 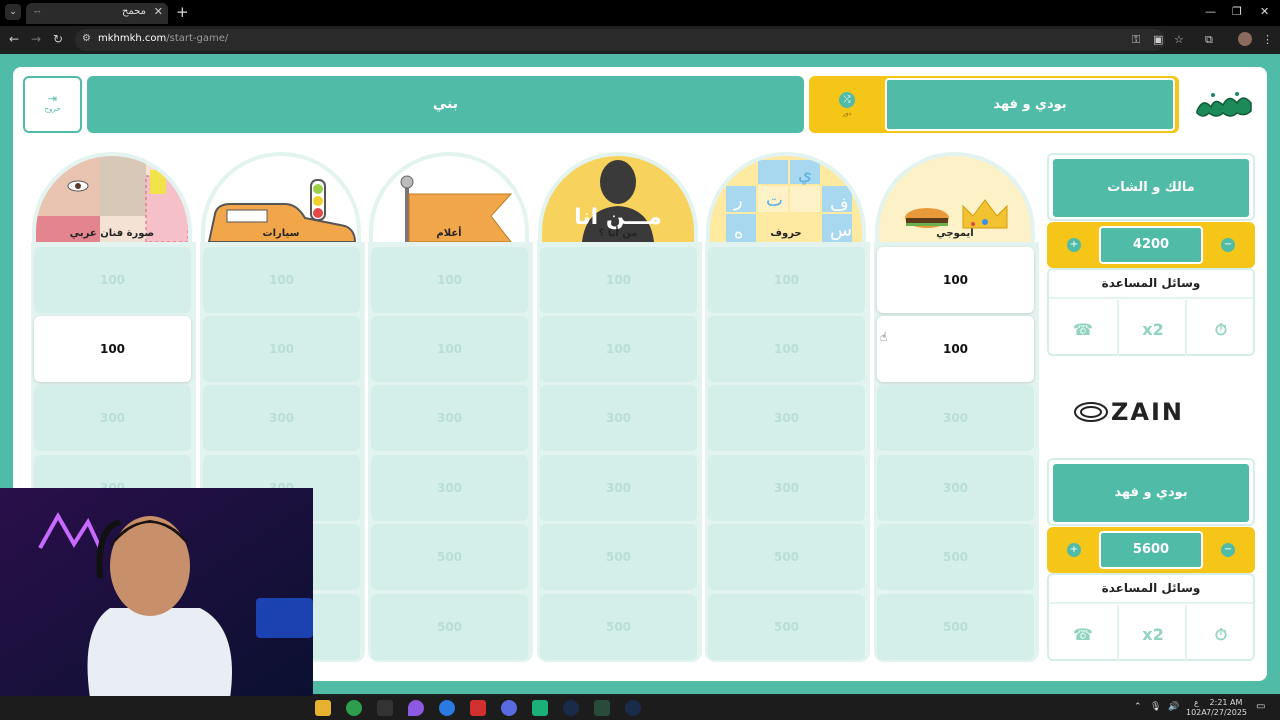 I want to click on mkhmkh-logo, so click(x=1226, y=105).